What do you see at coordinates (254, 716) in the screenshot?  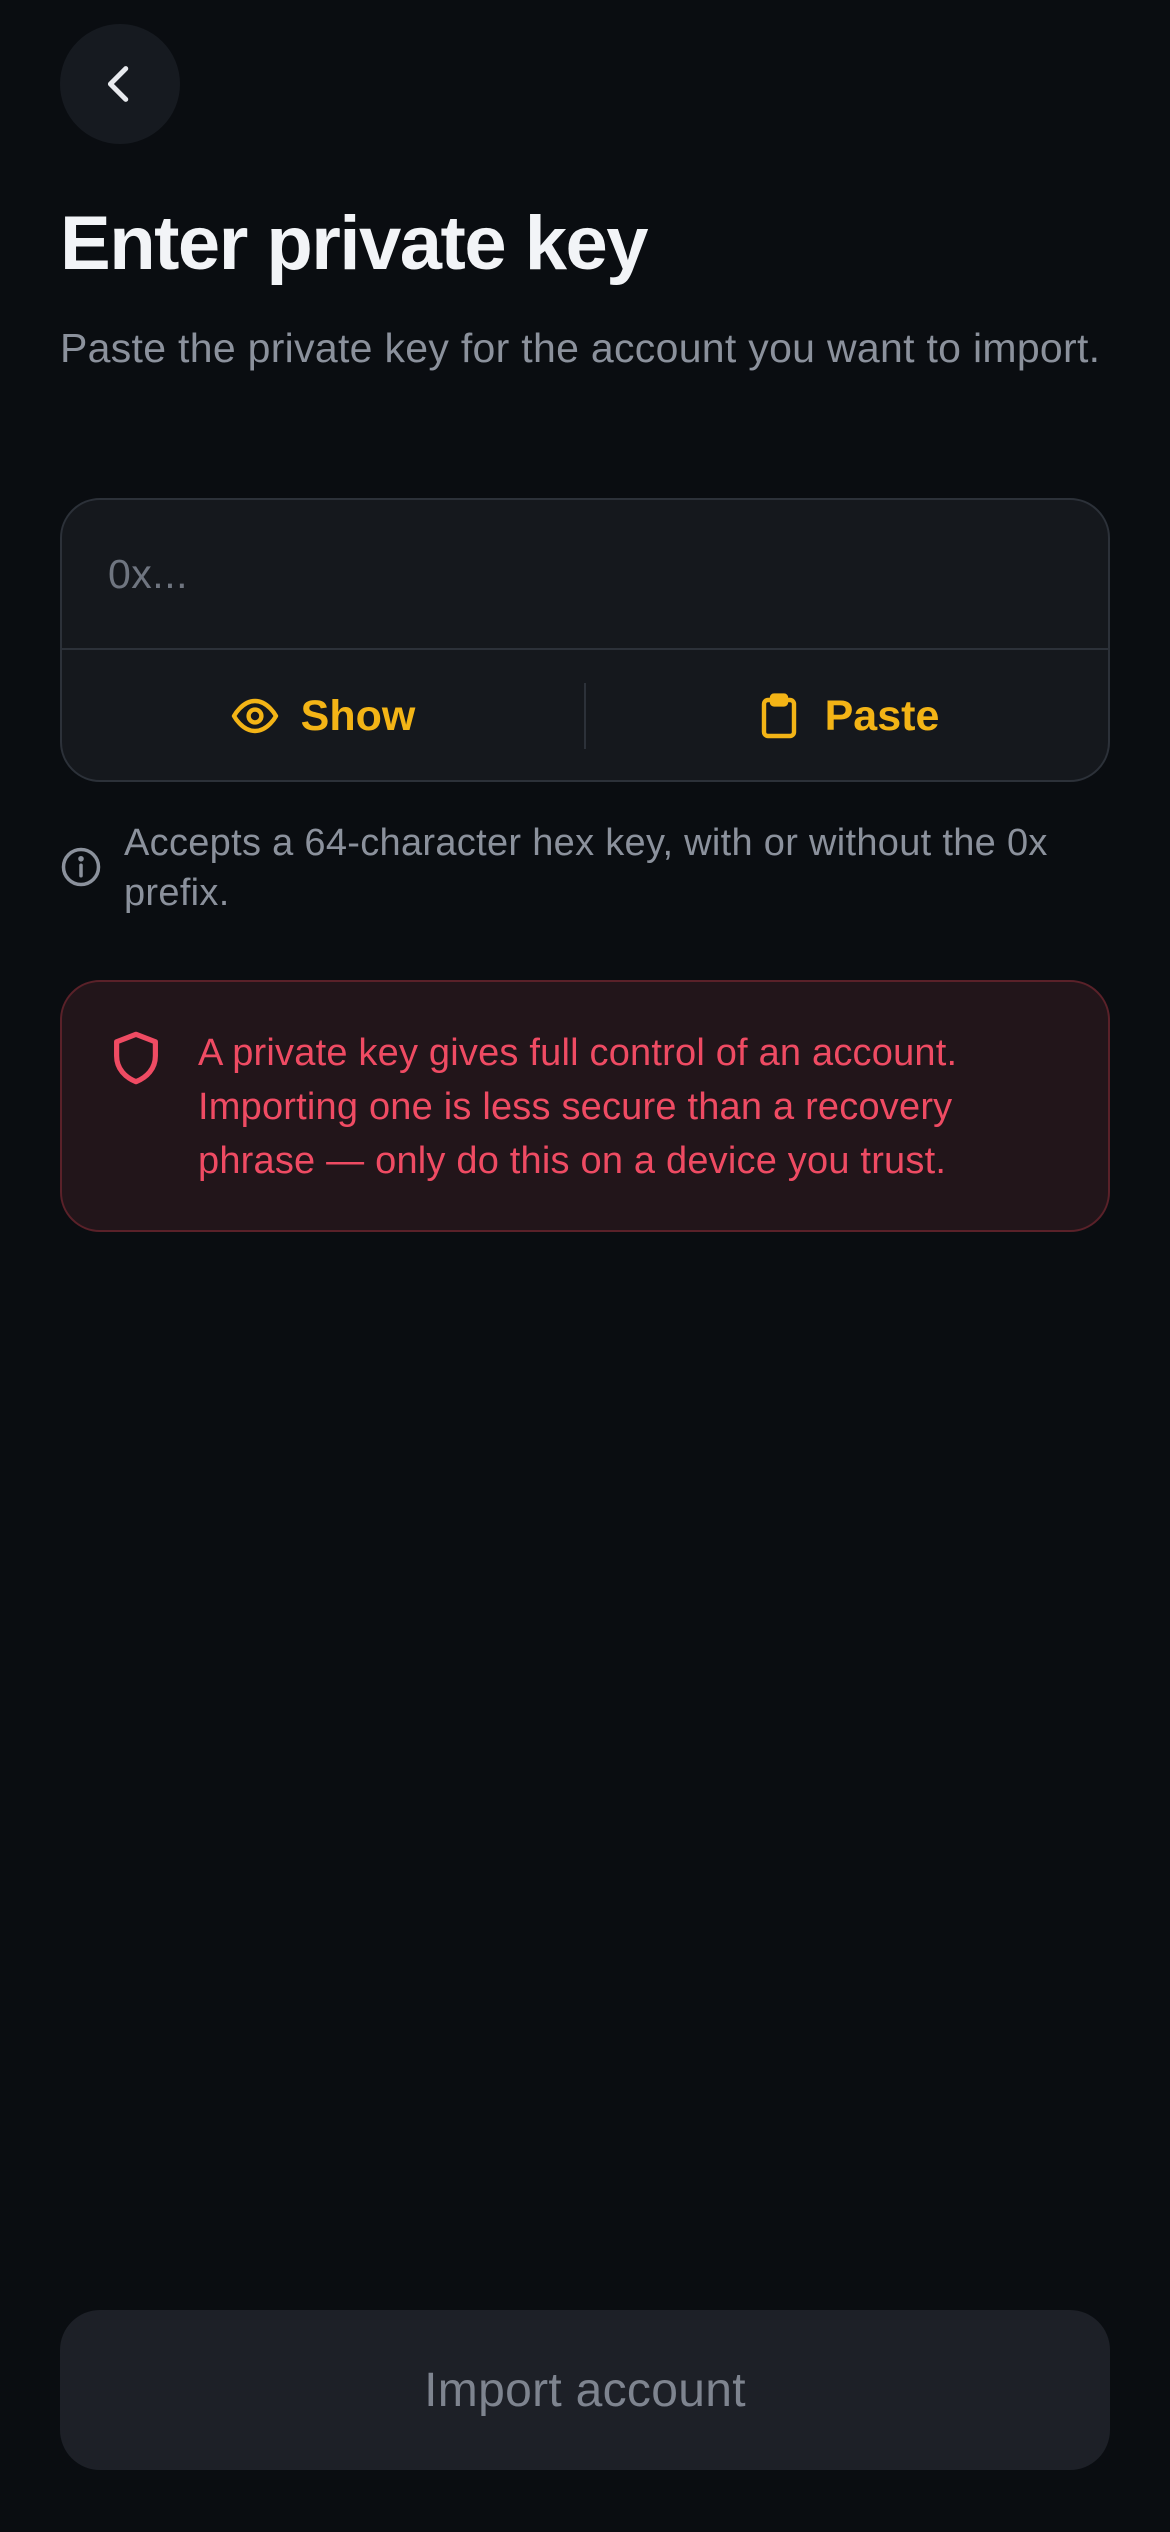 I see `eye-icon` at bounding box center [254, 716].